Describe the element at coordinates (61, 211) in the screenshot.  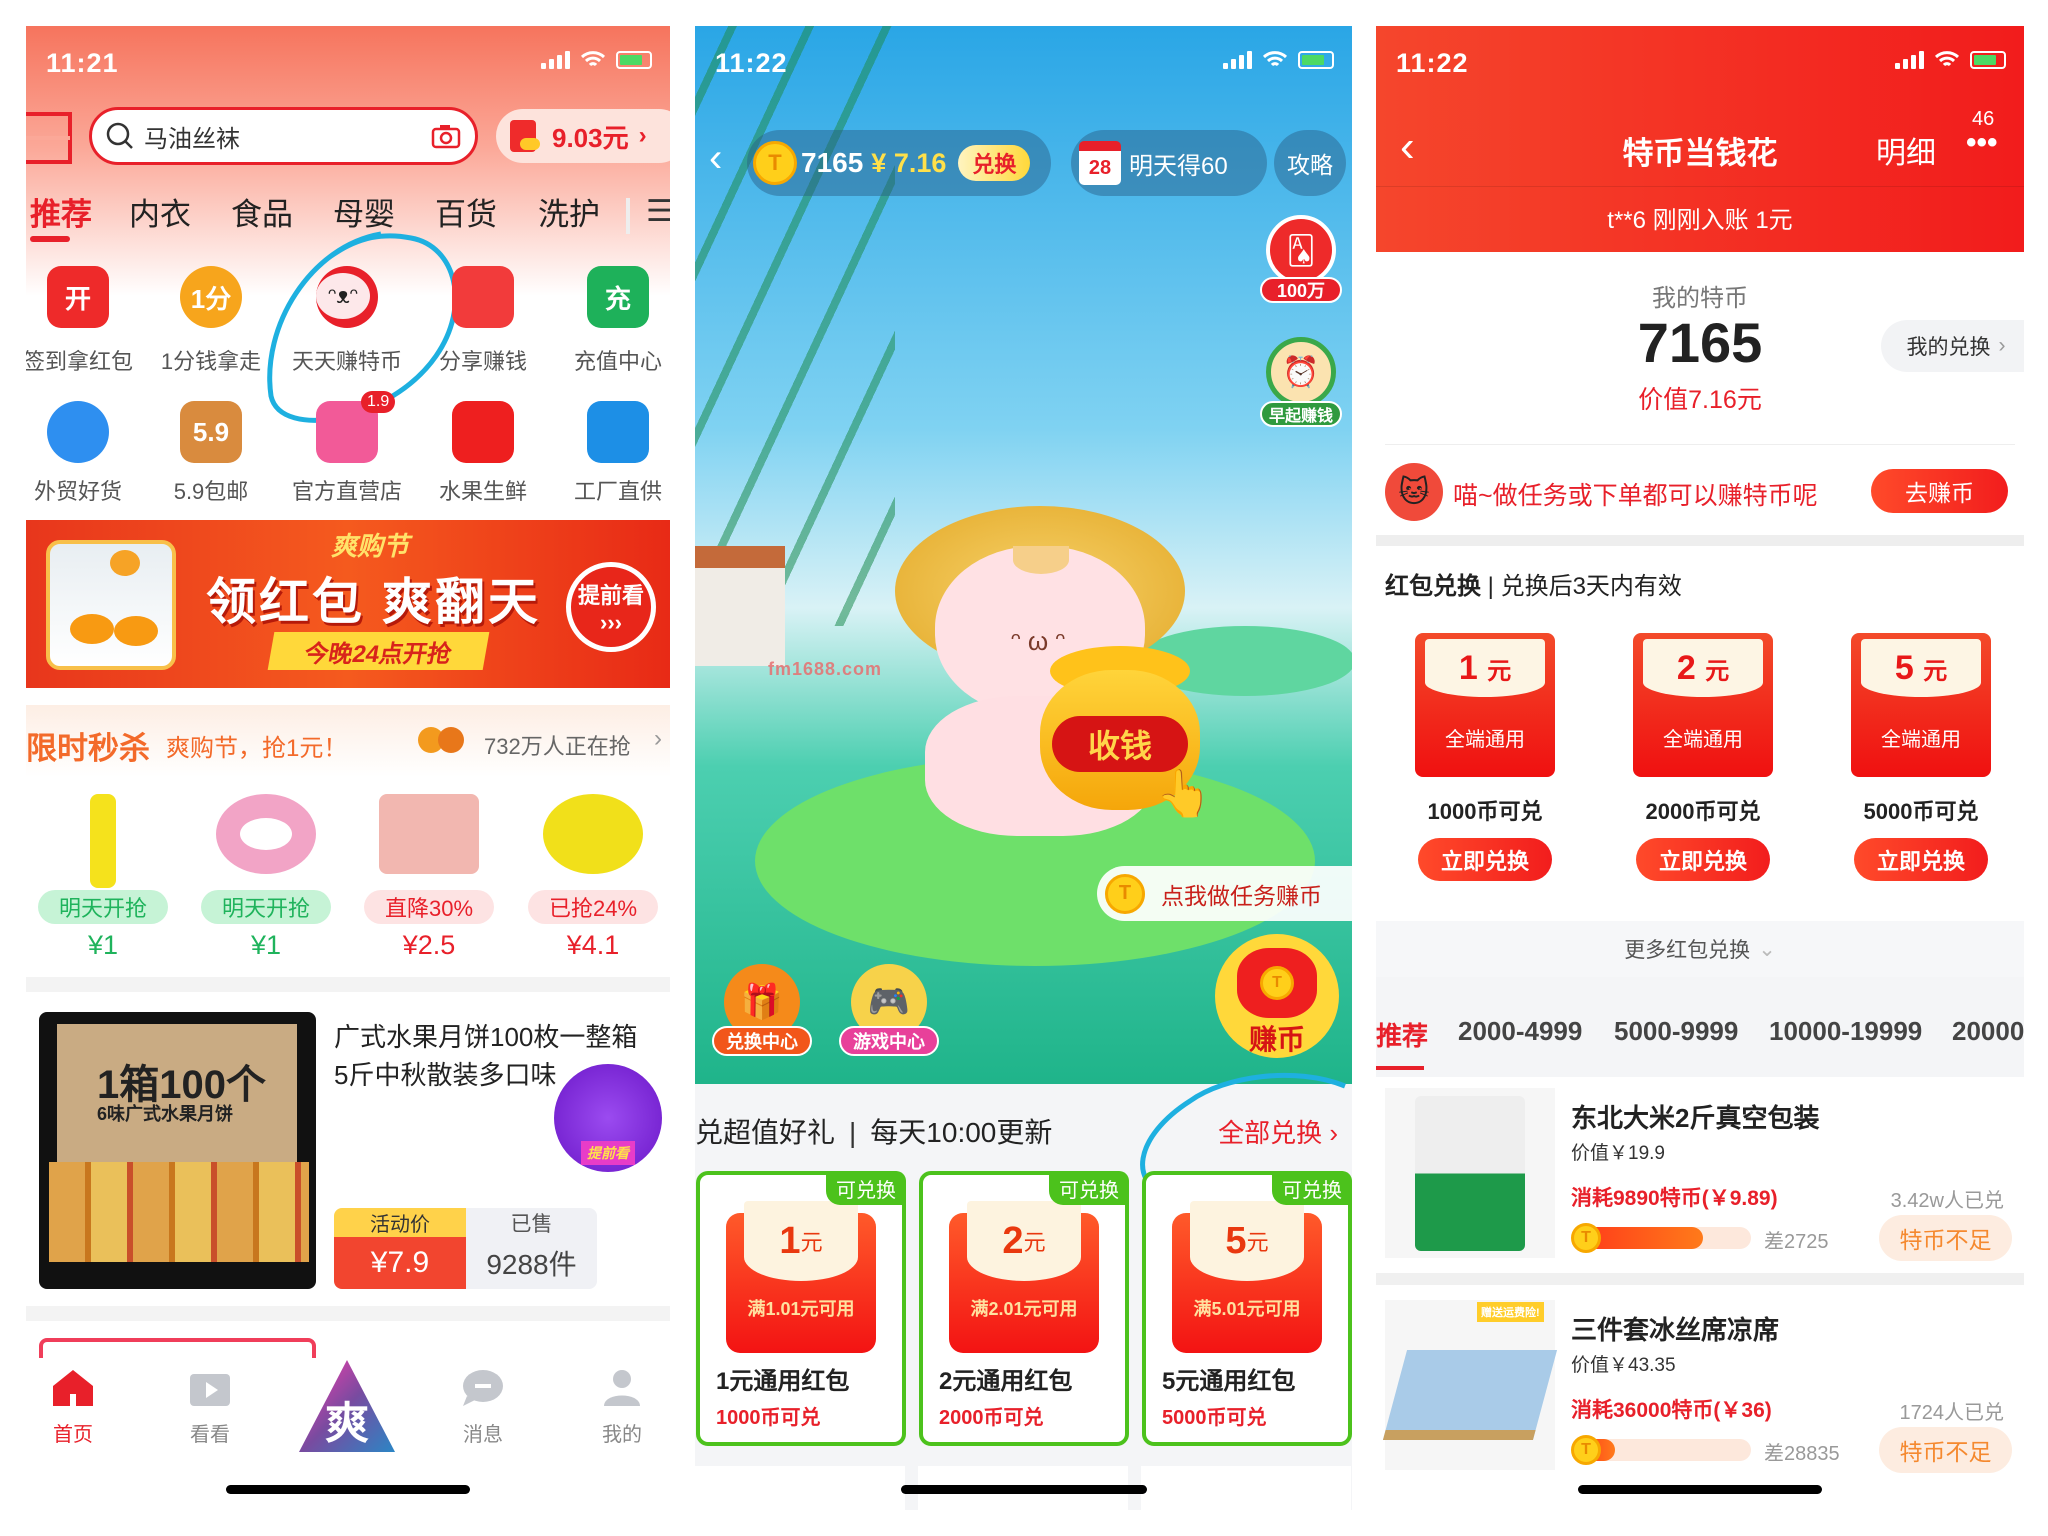
I see `tab-0: 推荐` at that location.